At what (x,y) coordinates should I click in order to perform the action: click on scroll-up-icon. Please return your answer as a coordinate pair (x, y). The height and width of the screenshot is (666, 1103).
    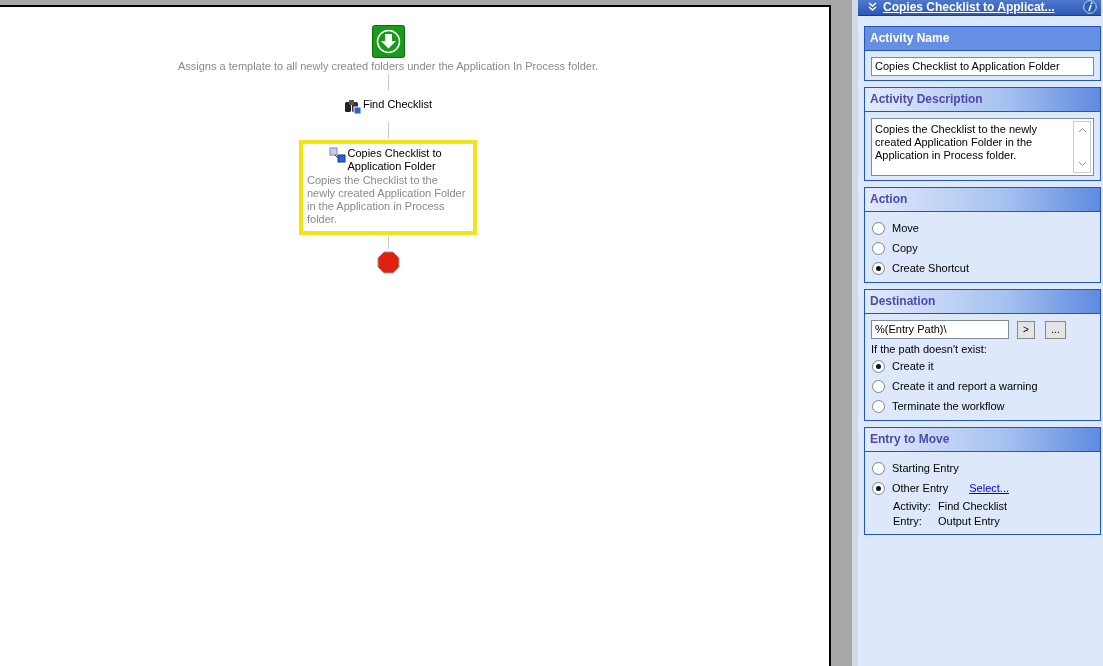
    Looking at the image, I should click on (1082, 130).